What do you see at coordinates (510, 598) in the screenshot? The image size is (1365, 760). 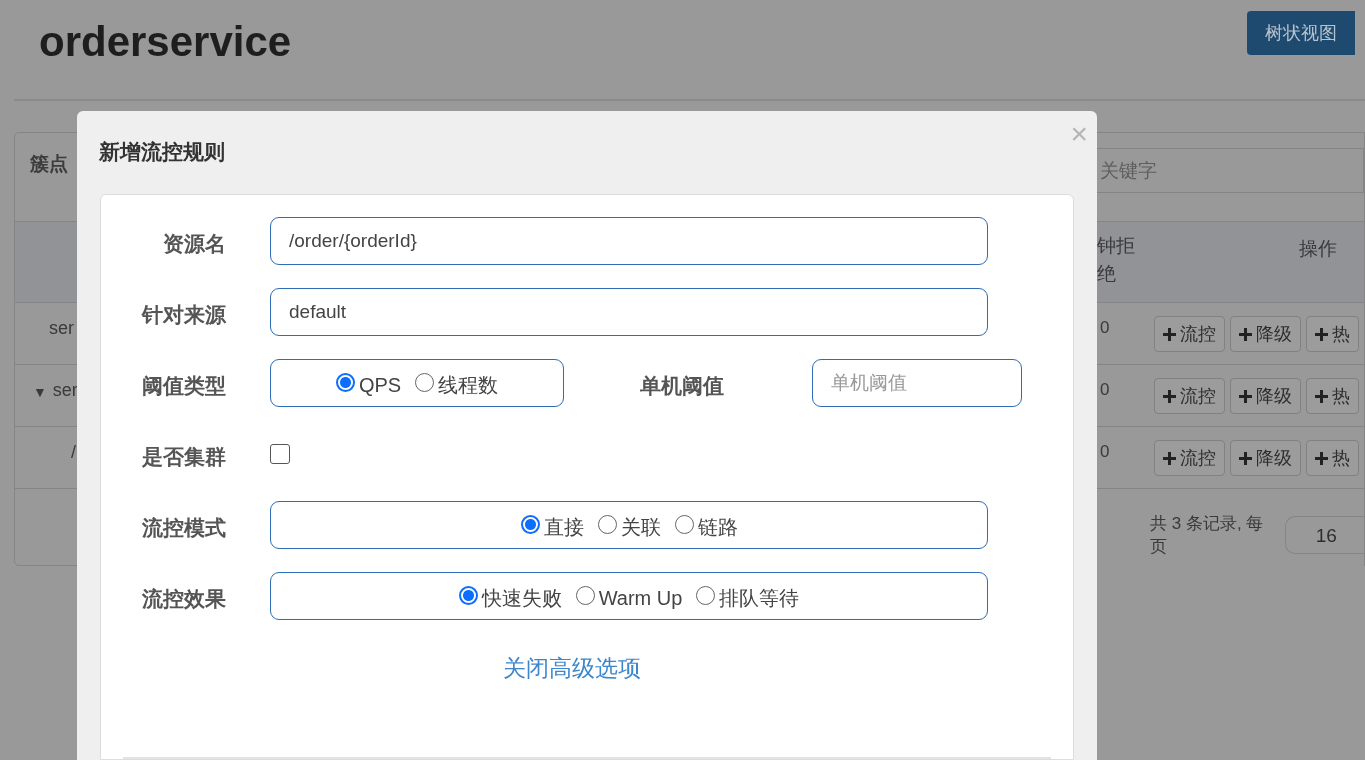 I see `radio-option: 快速失败` at bounding box center [510, 598].